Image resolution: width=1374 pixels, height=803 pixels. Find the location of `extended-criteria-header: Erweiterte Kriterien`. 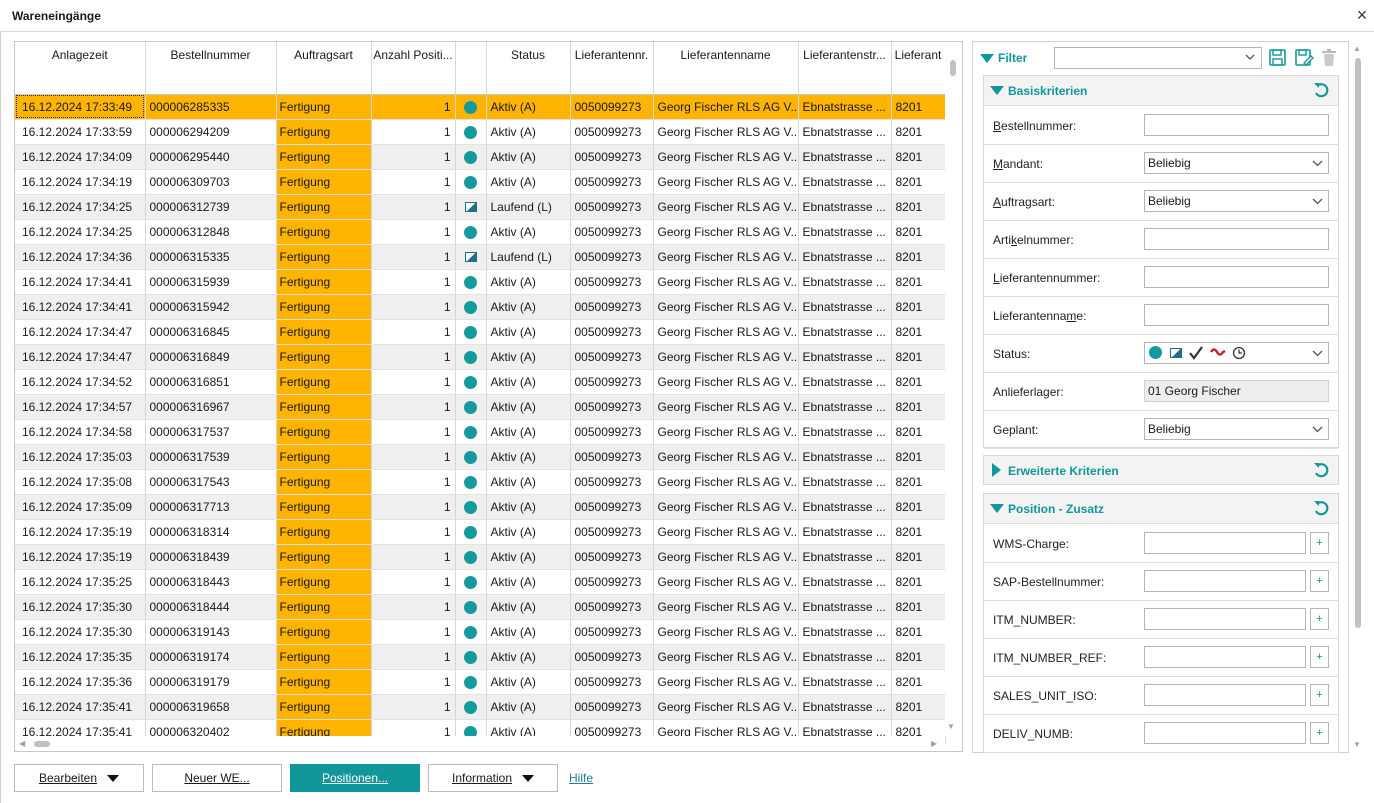

extended-criteria-header: Erweiterte Kriterien is located at coordinates (1161, 470).